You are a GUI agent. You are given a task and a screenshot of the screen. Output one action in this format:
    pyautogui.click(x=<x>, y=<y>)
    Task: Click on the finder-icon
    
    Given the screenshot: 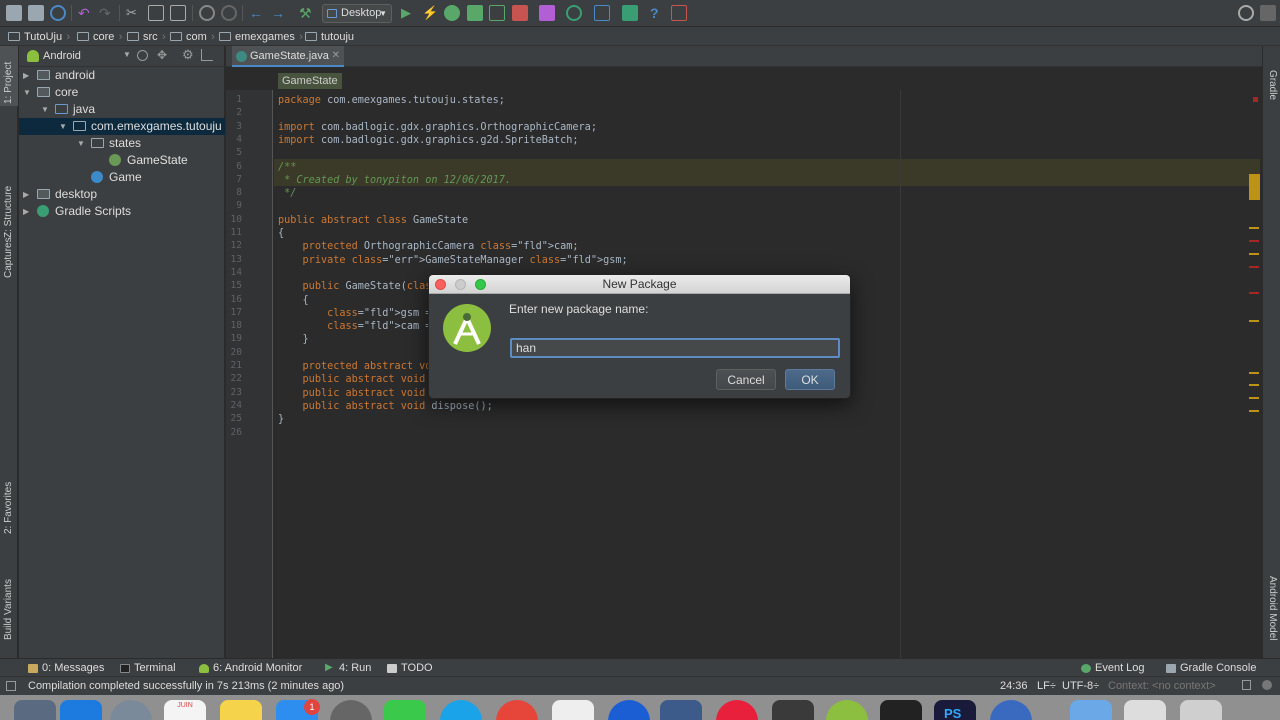 What is the action you would take?
    pyautogui.click(x=35, y=710)
    